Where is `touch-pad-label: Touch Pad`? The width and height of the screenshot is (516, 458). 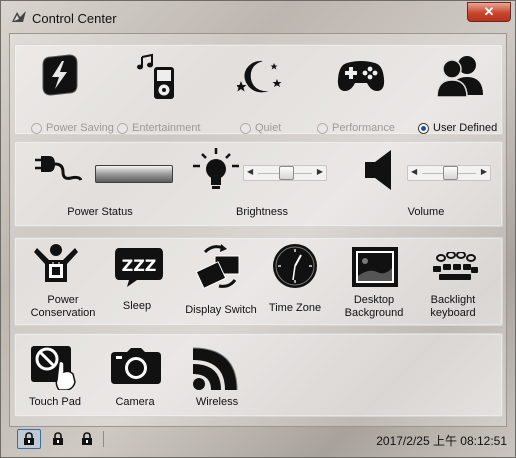
touch-pad-label: Touch Pad is located at coordinates (55, 402).